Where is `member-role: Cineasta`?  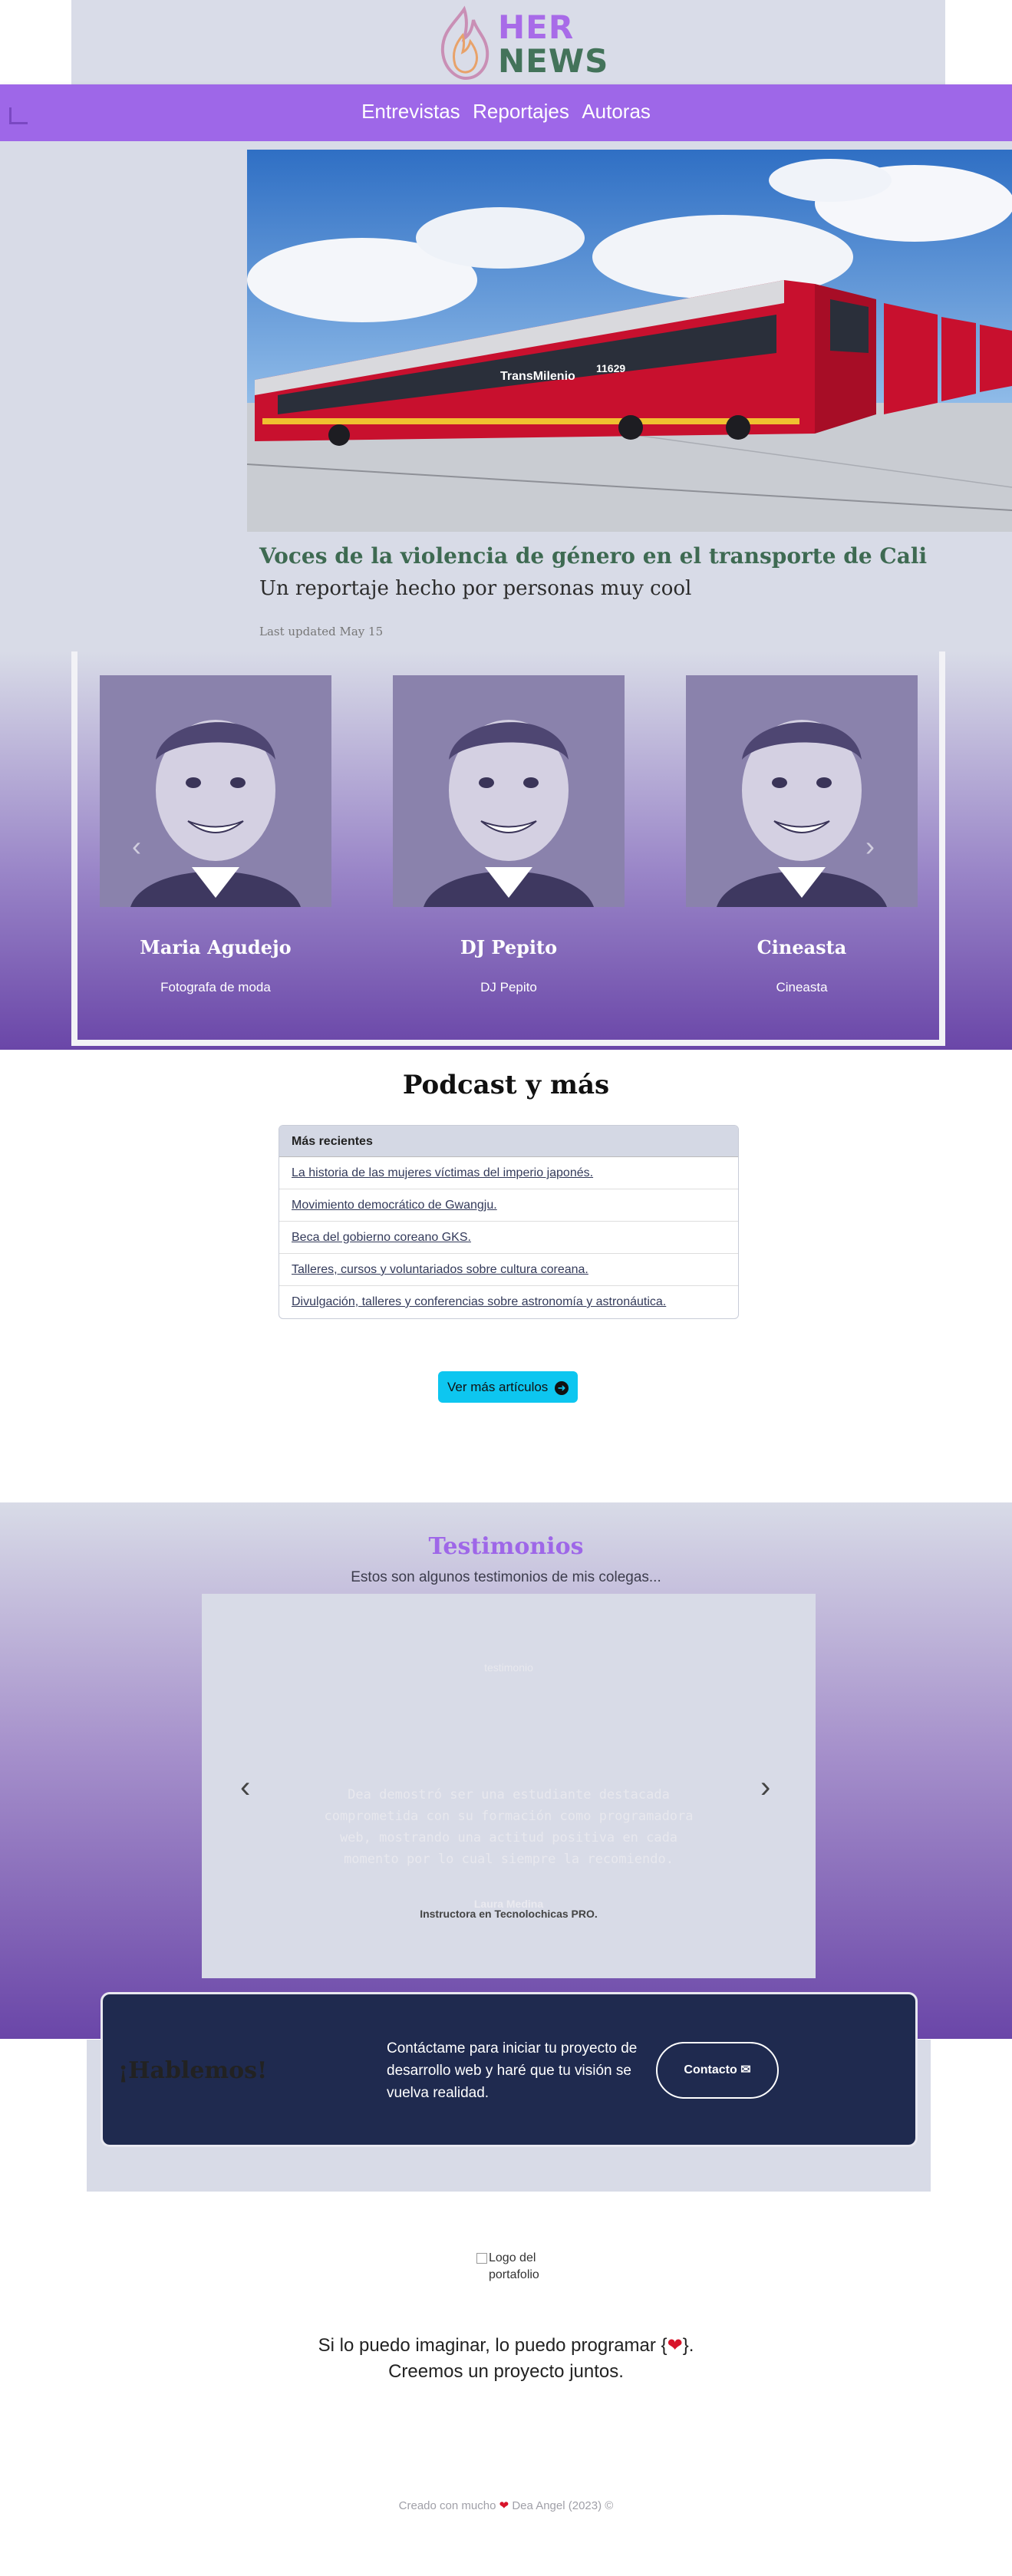 member-role: Cineasta is located at coordinates (802, 987).